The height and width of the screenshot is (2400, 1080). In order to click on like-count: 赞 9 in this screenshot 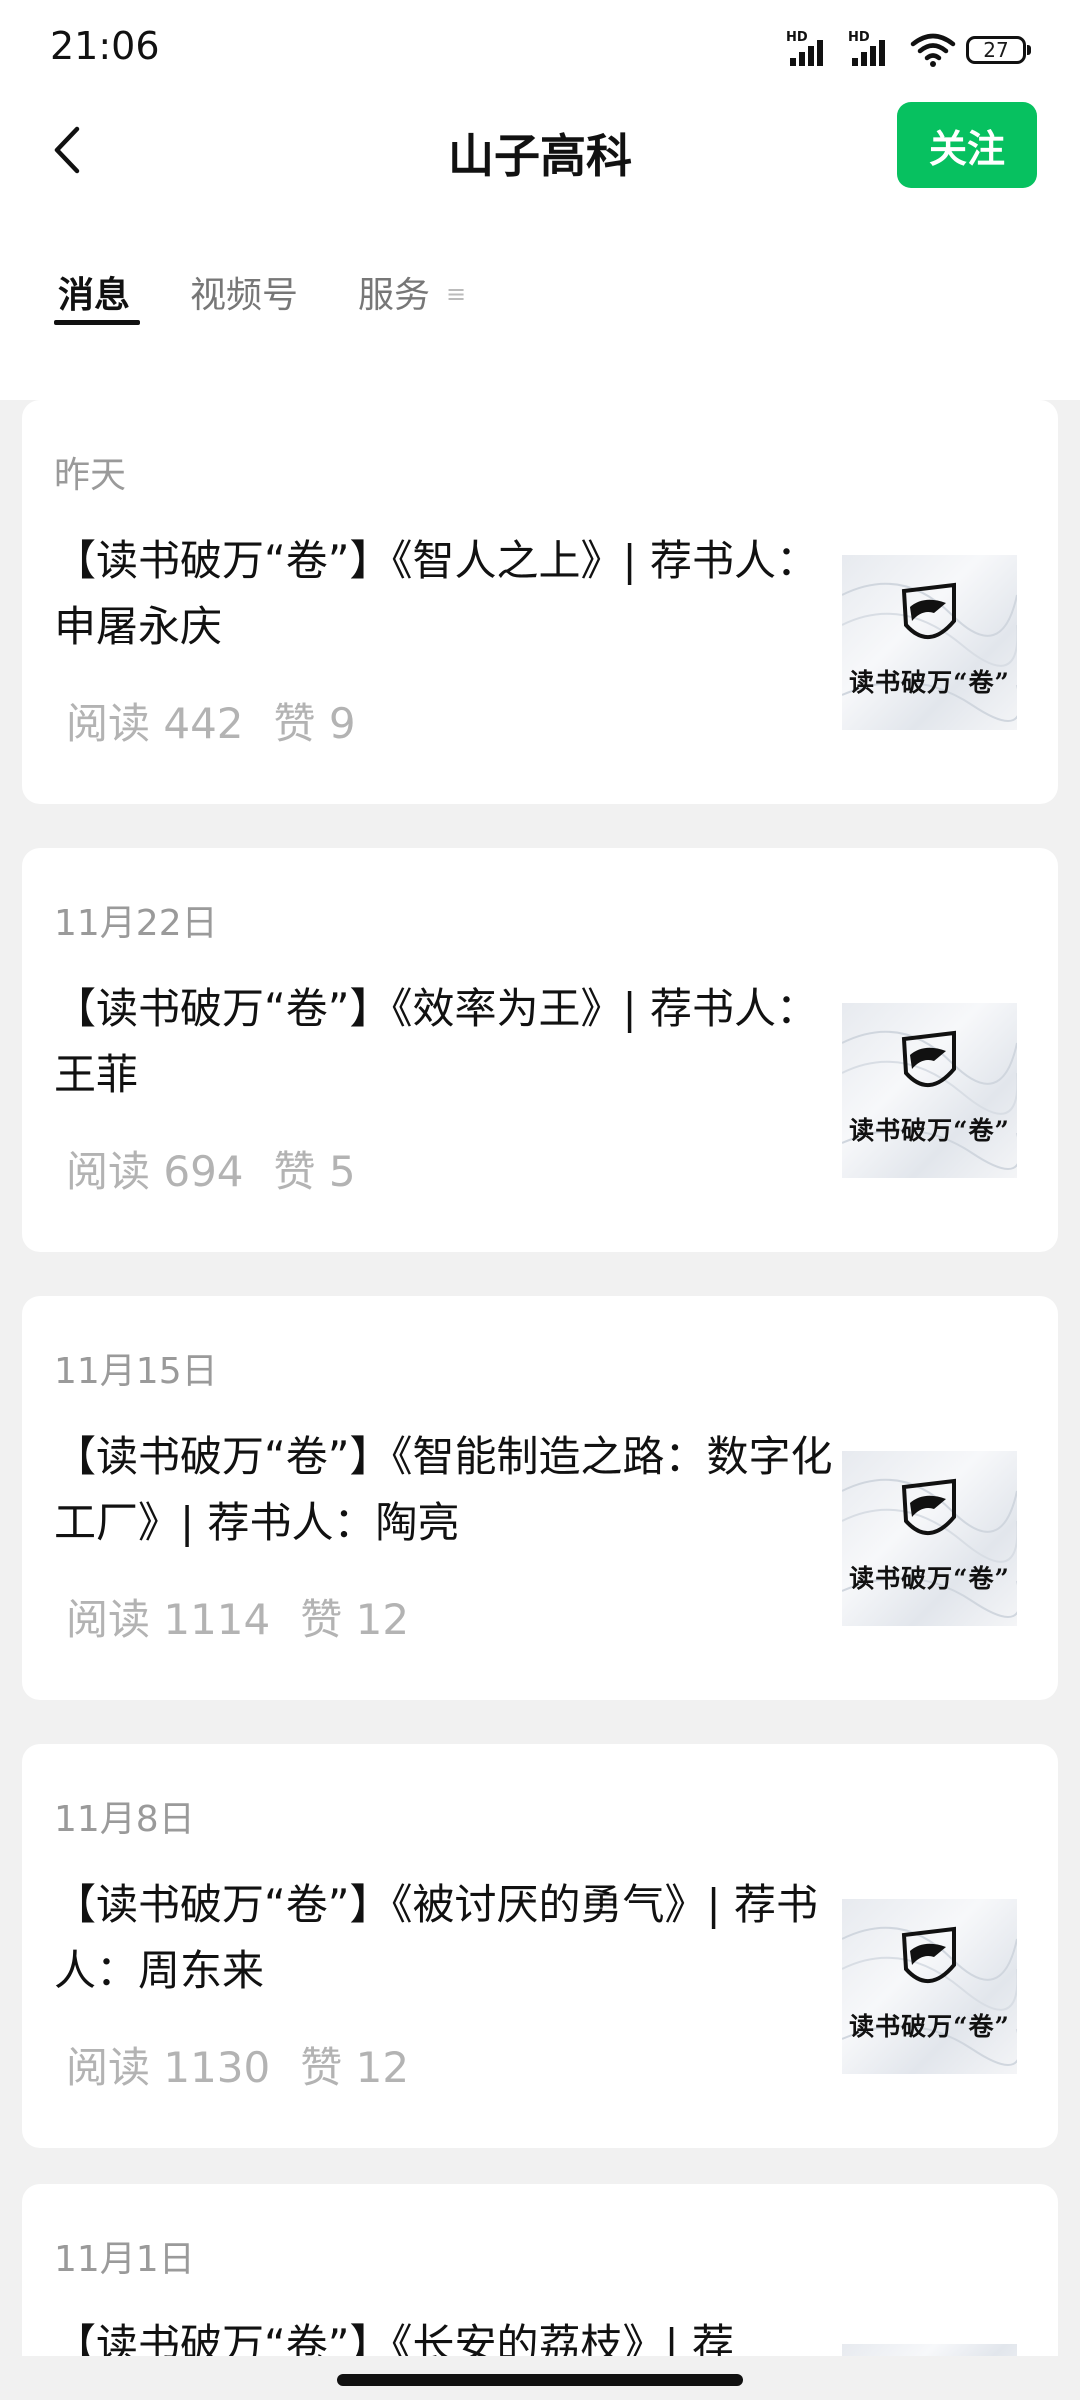, I will do `click(314, 723)`.